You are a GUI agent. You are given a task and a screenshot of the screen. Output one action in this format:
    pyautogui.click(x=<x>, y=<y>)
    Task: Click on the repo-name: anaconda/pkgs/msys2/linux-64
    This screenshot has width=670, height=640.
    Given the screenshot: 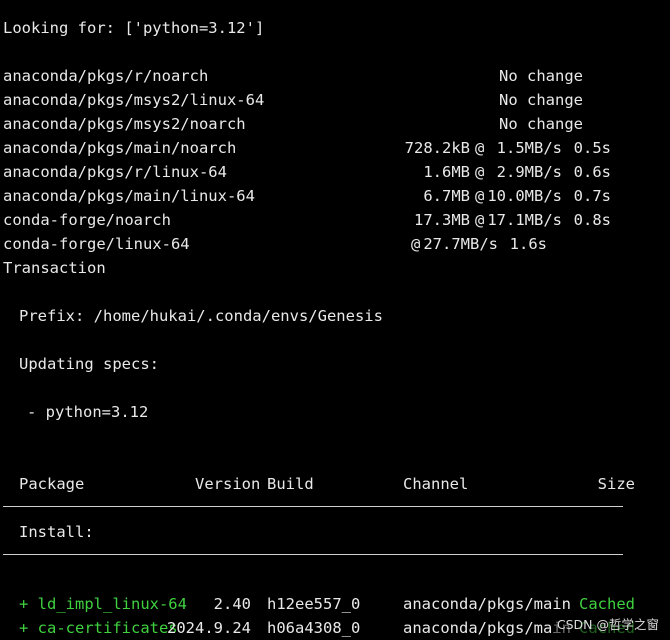 What is the action you would take?
    pyautogui.click(x=134, y=100)
    